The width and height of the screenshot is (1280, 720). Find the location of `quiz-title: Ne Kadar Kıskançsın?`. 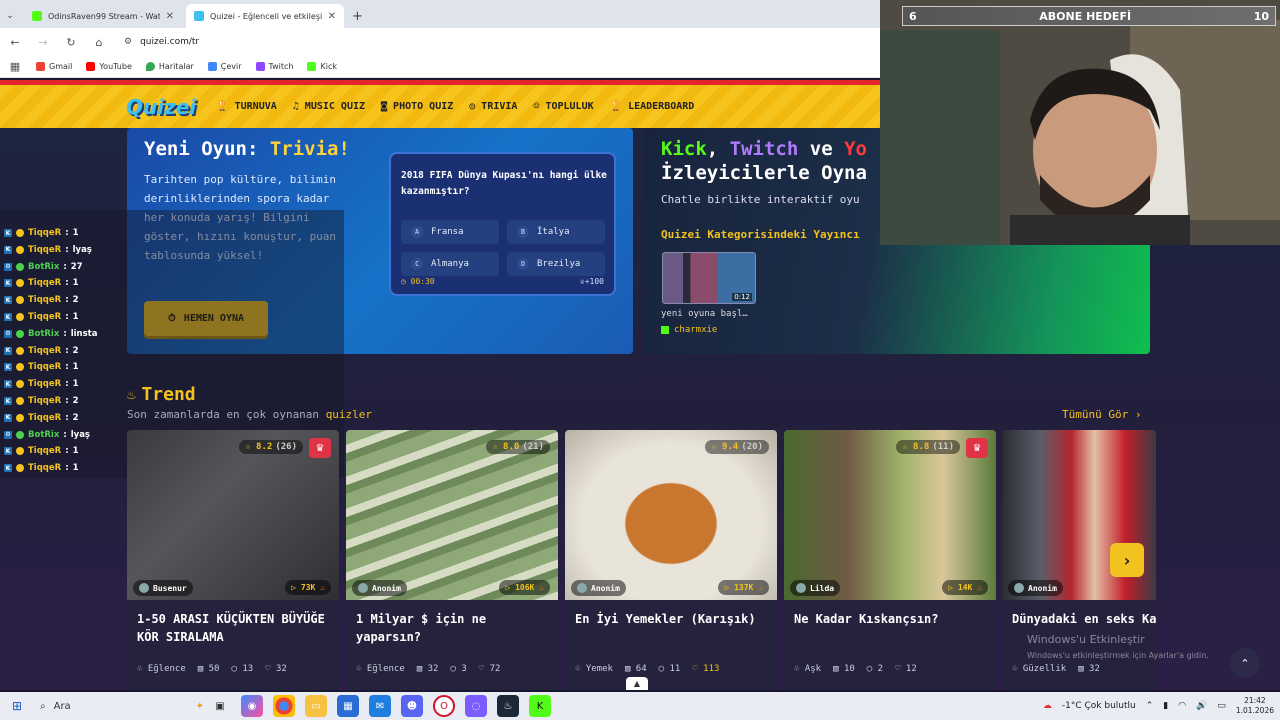

quiz-title: Ne Kadar Kıskançsın? is located at coordinates (892, 619).